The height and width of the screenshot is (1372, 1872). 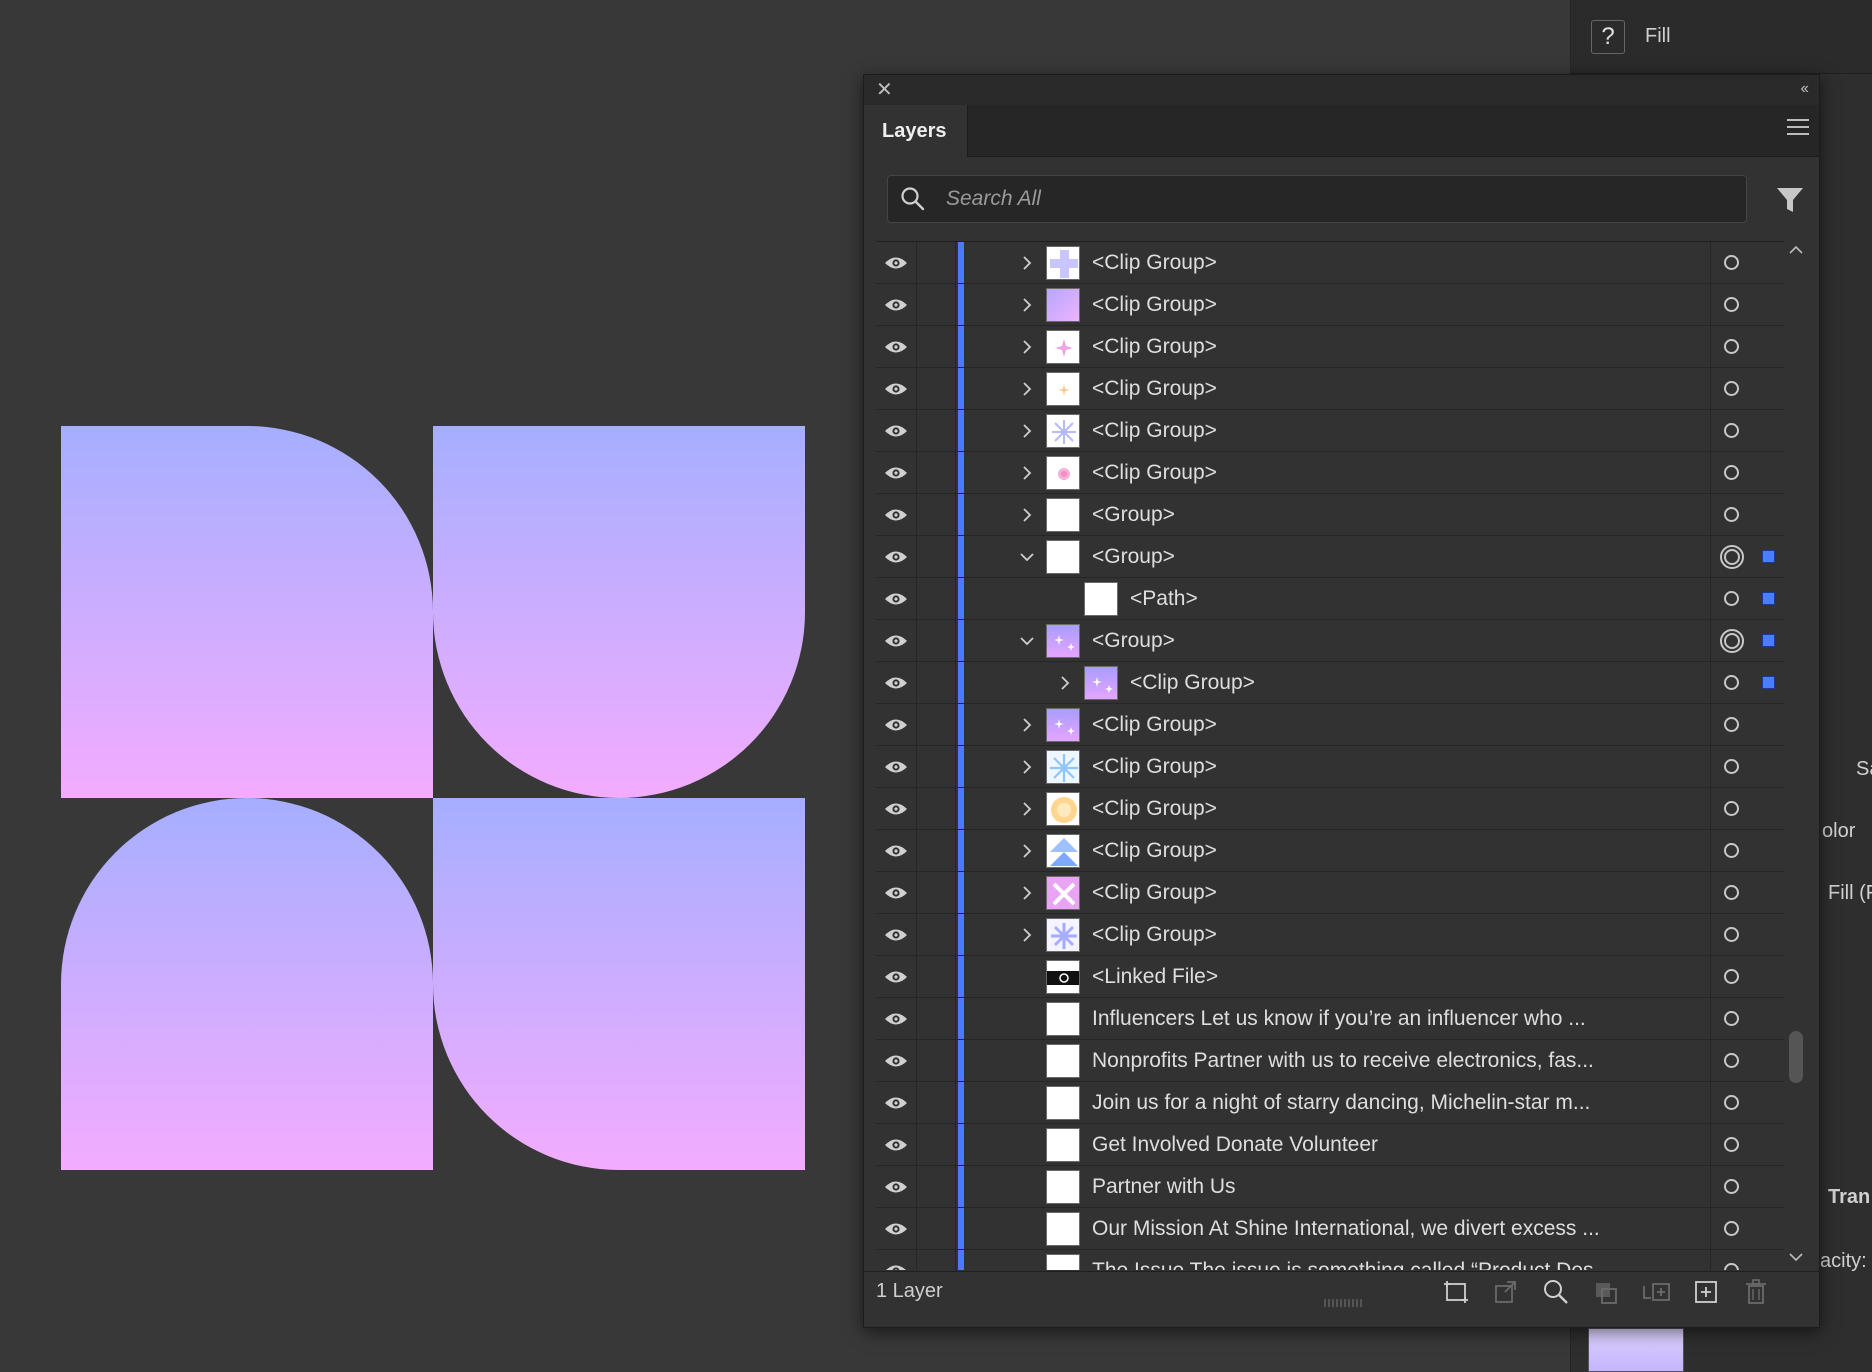 I want to click on layer-row: Partner with Us, so click(x=1330, y=1187).